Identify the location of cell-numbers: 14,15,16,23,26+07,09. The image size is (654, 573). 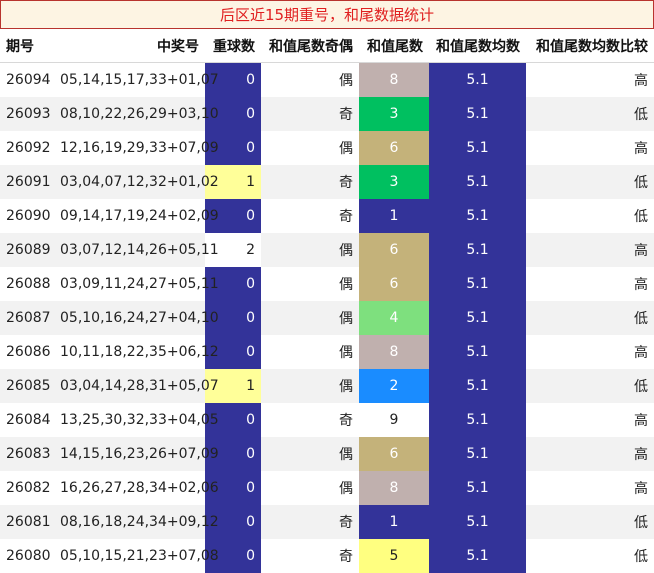
(136, 454).